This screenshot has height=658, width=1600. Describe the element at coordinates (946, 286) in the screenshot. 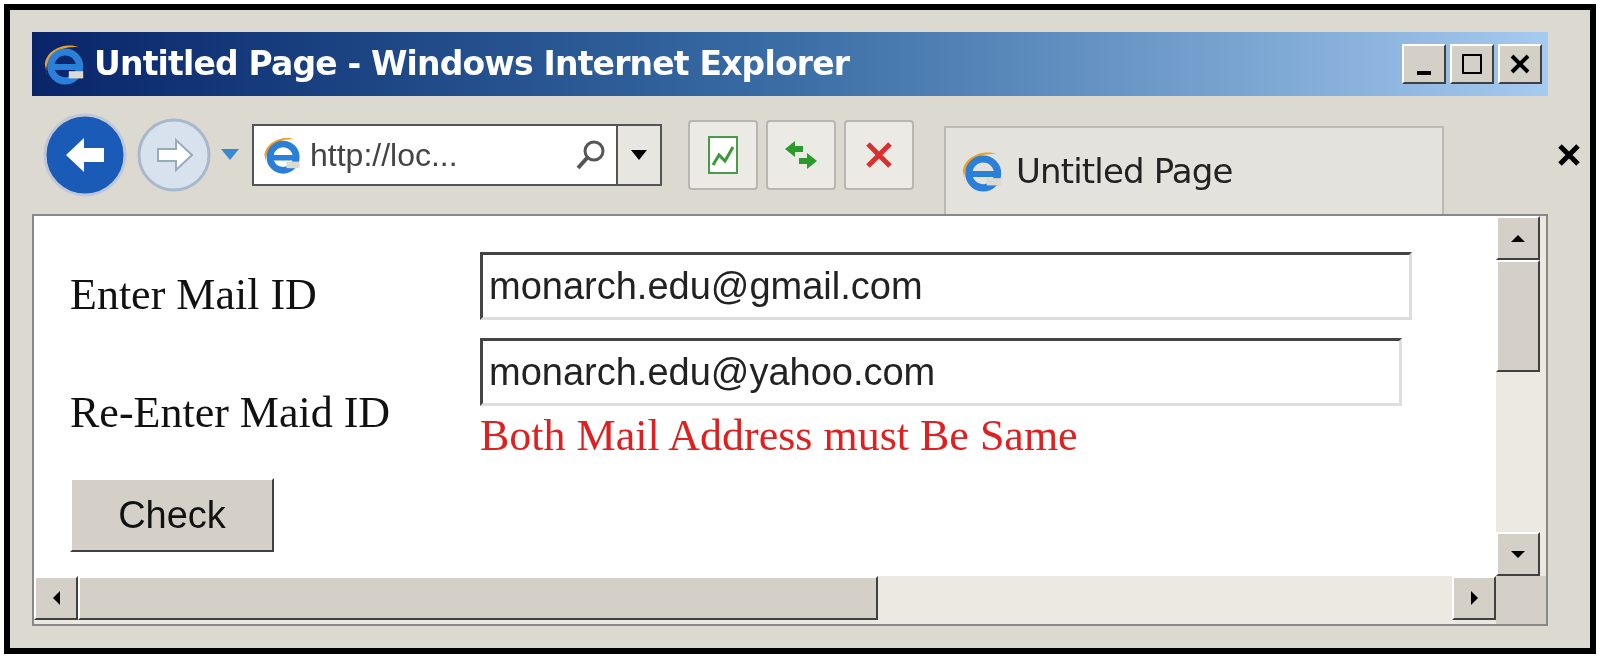

I see `email-input: monarch.edu@gmail.com` at that location.